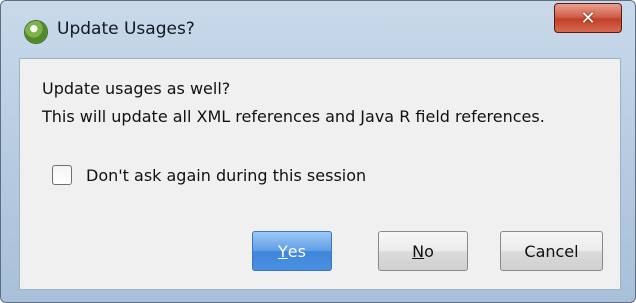 The height and width of the screenshot is (303, 636). Describe the element at coordinates (296, 251) in the screenshot. I see `yes-label-rest: es` at that location.